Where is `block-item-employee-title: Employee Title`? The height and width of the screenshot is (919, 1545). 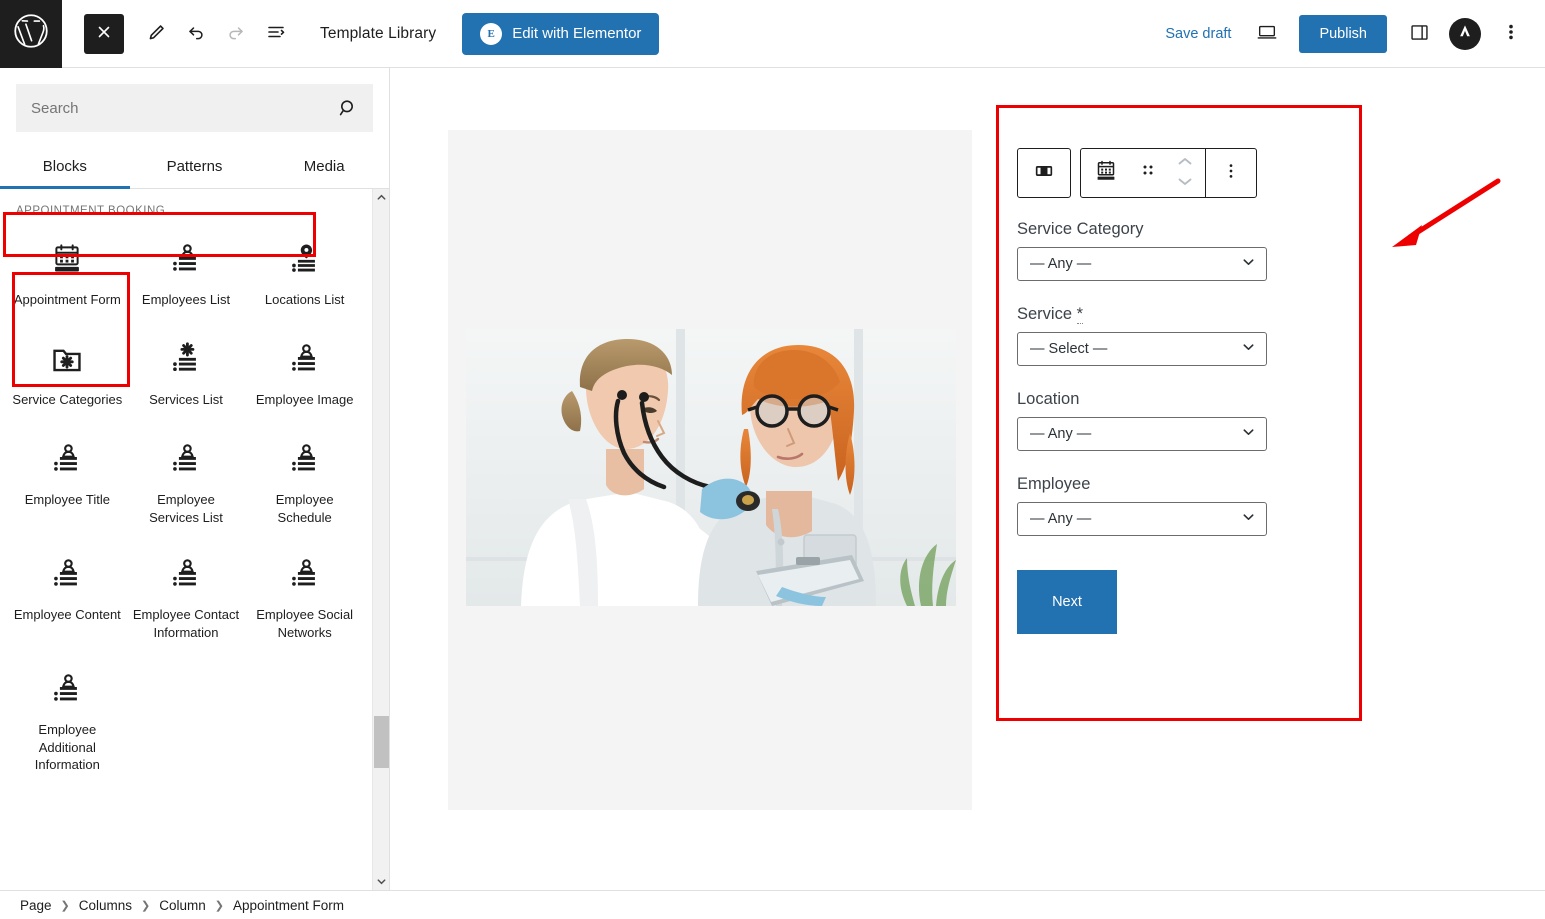 block-item-employee-title: Employee Title is located at coordinates (67, 482).